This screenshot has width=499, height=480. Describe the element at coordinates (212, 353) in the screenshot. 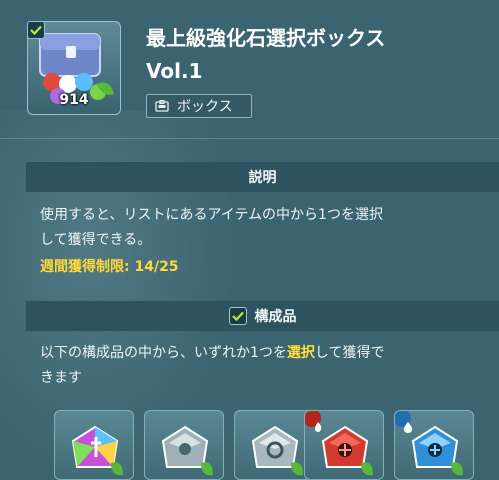

I see `components-line1: 以下の構成品の中から、いずれか1つを選択して獲得で` at that location.